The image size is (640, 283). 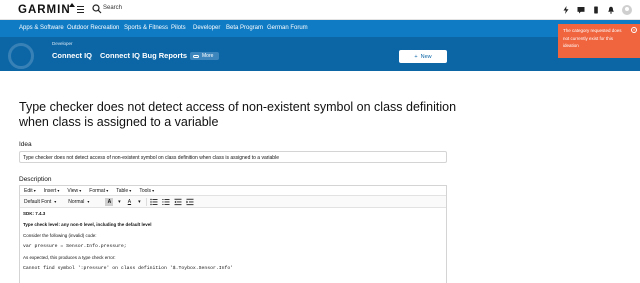 I want to click on toggle-icon, so click(x=196, y=56).